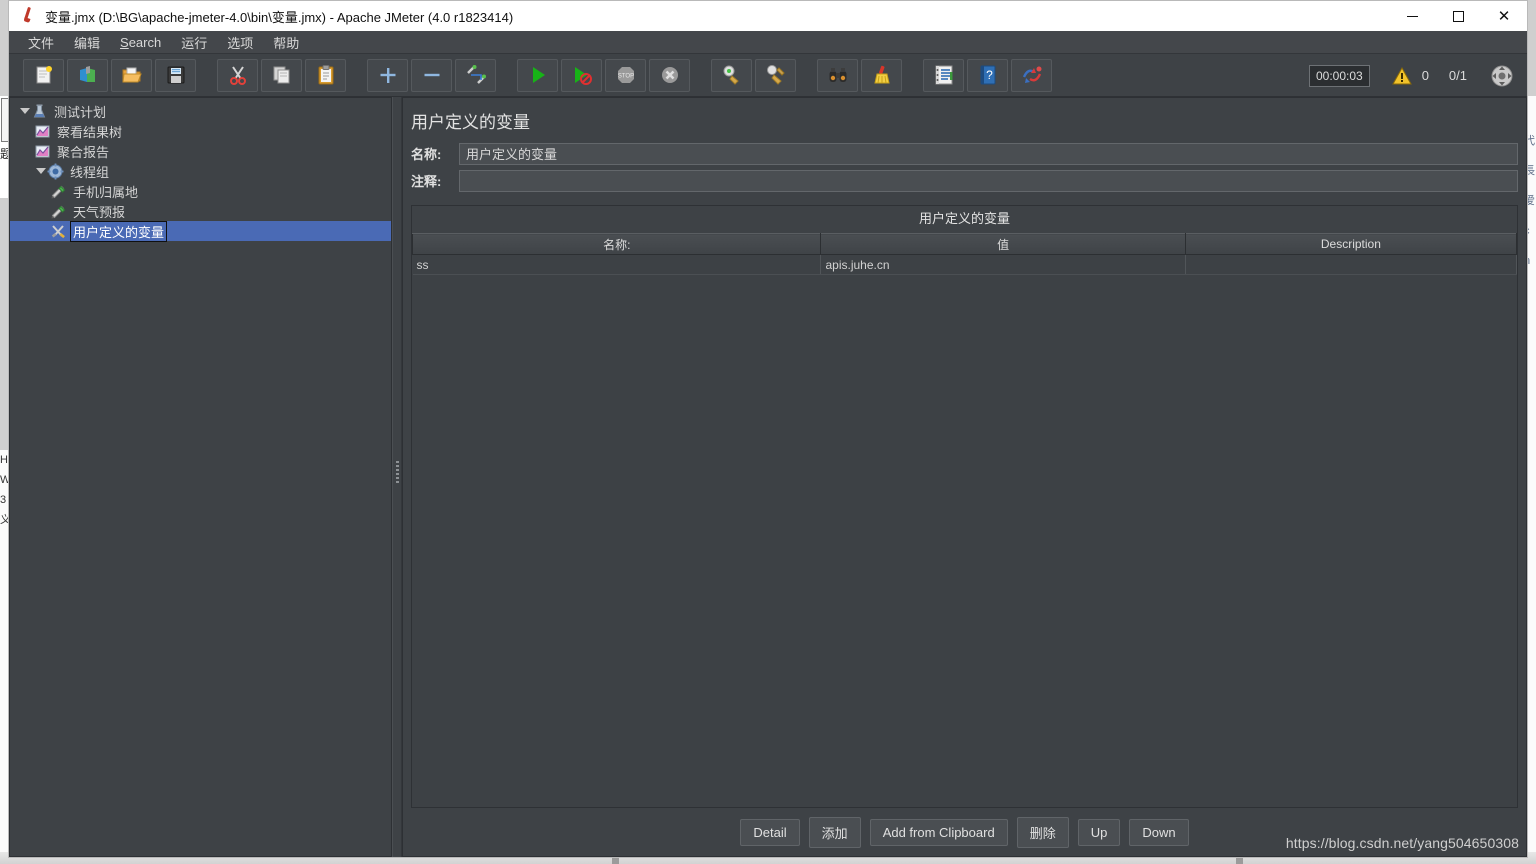 The image size is (1536, 864). What do you see at coordinates (325, 75) in the screenshot?
I see `toolbar-paste` at bounding box center [325, 75].